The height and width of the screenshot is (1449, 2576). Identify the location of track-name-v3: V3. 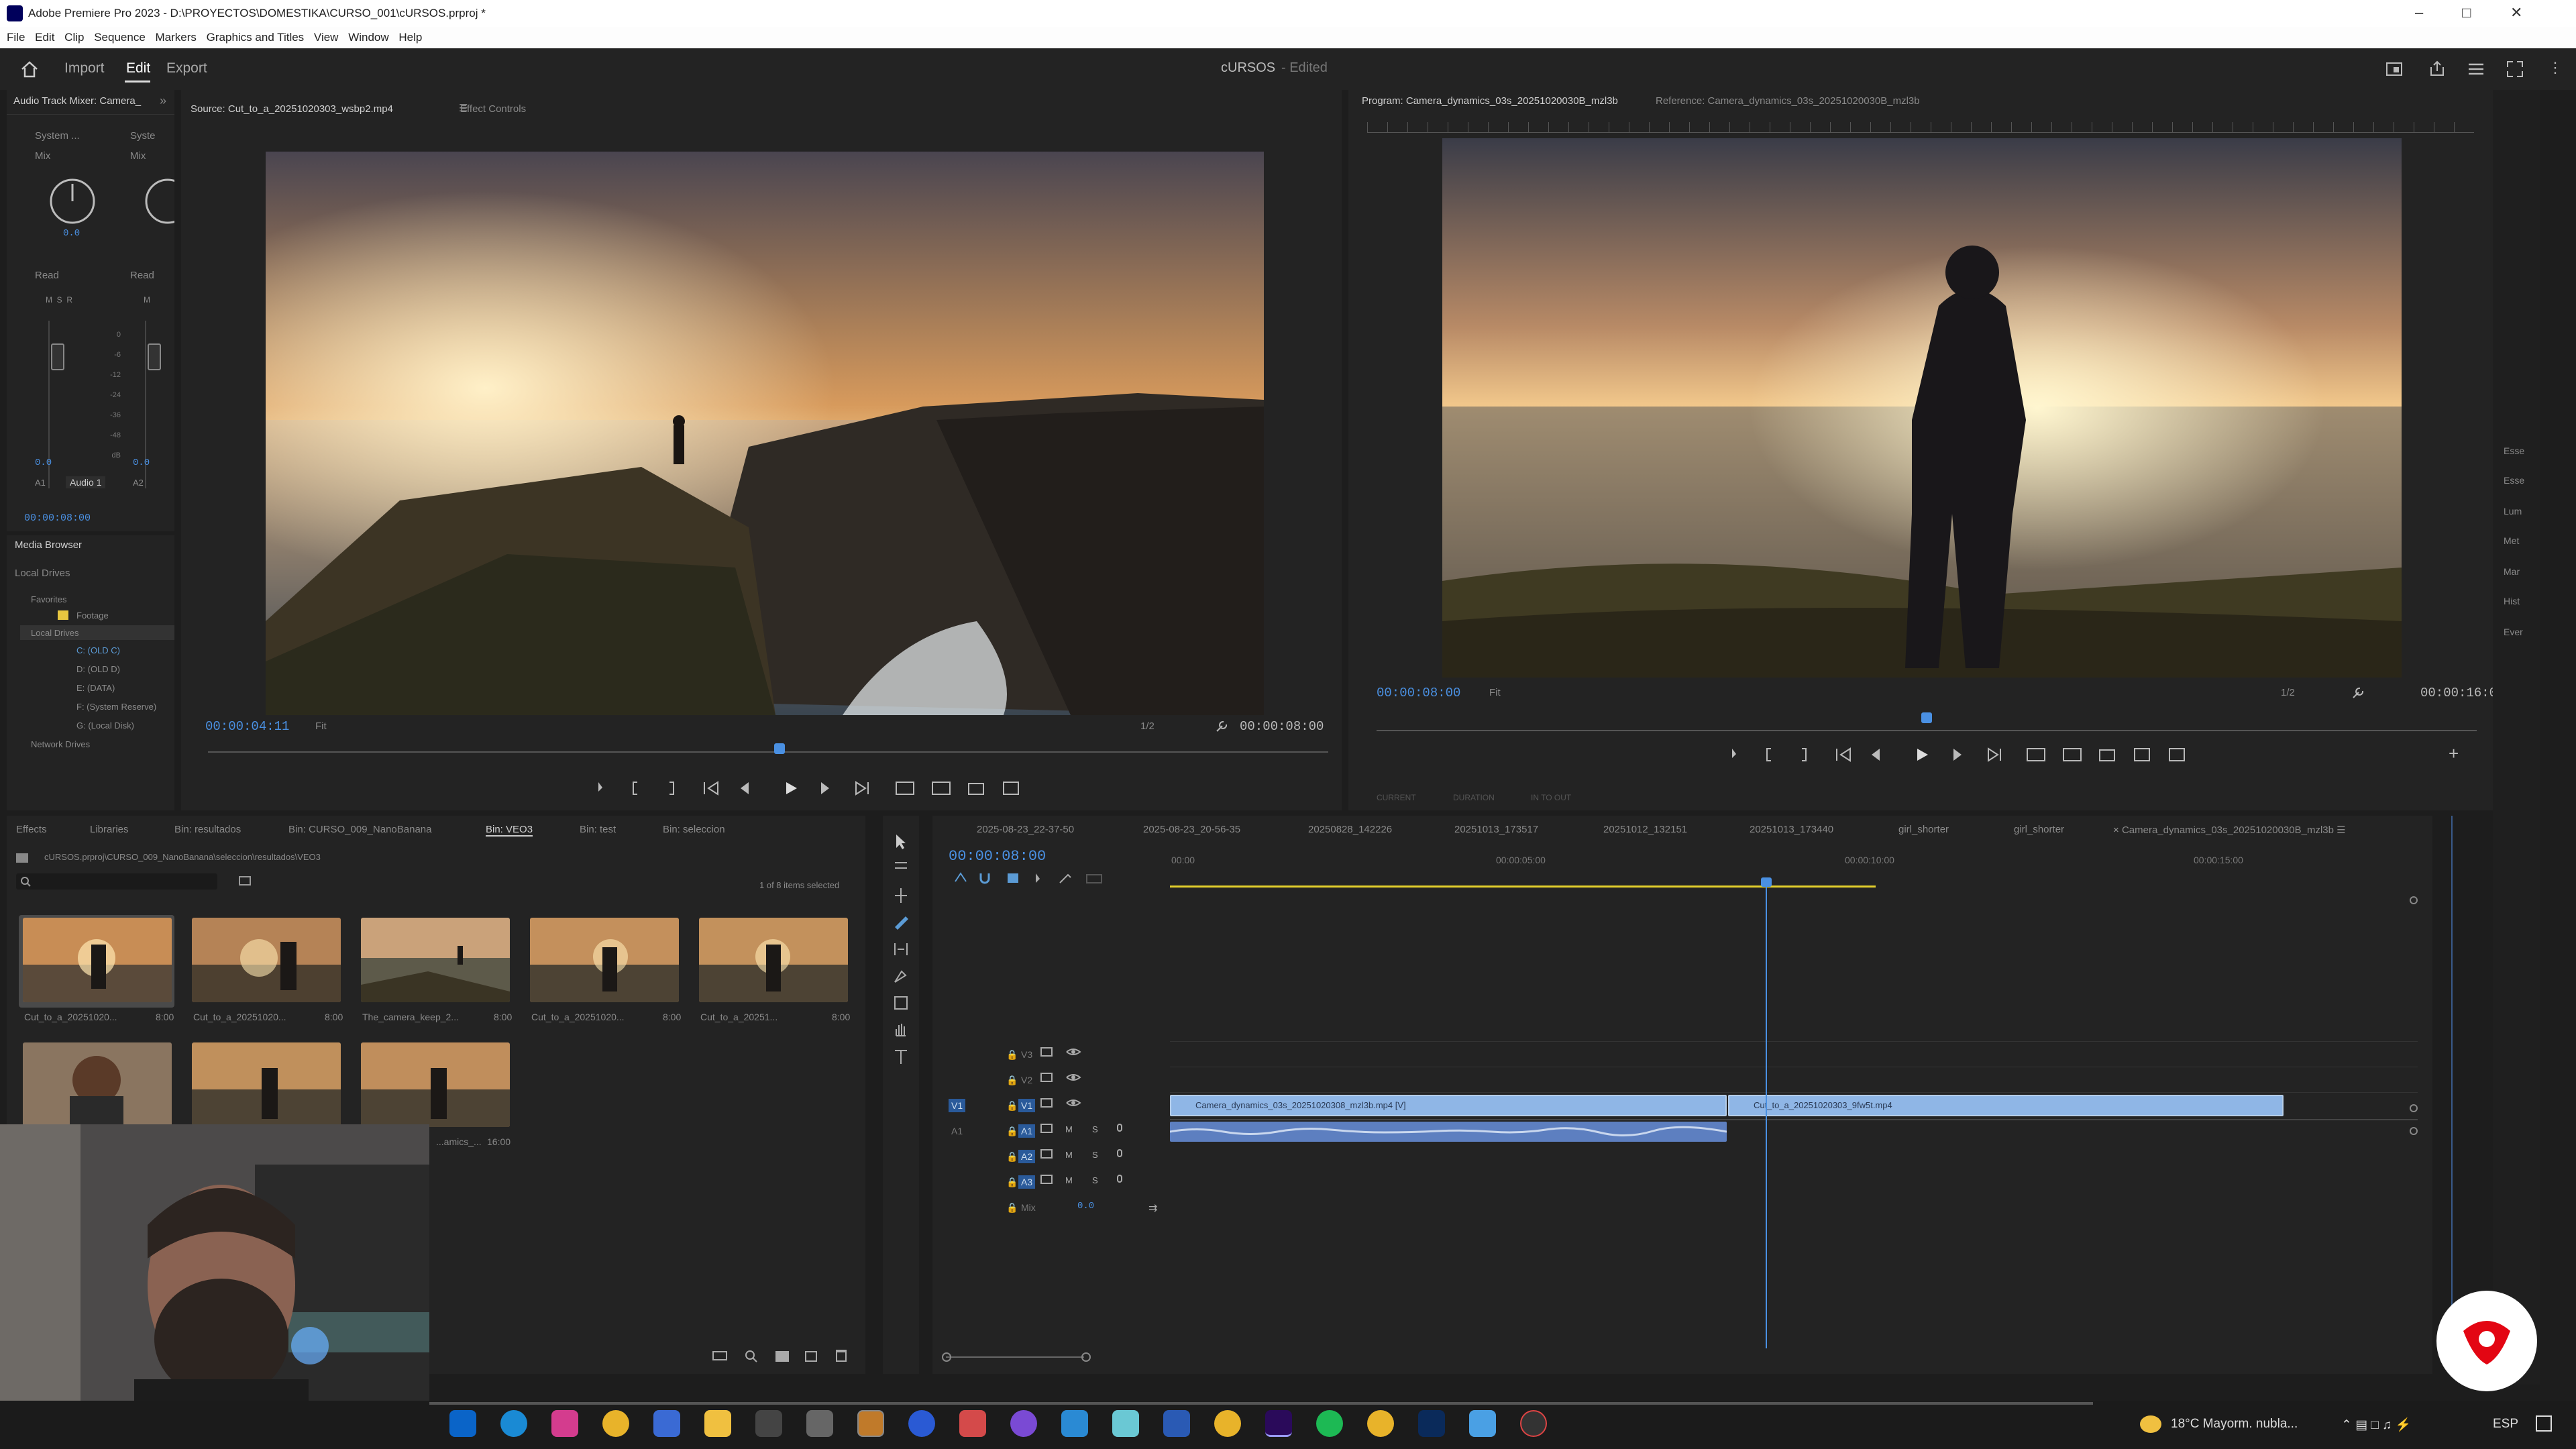
(1026, 1054).